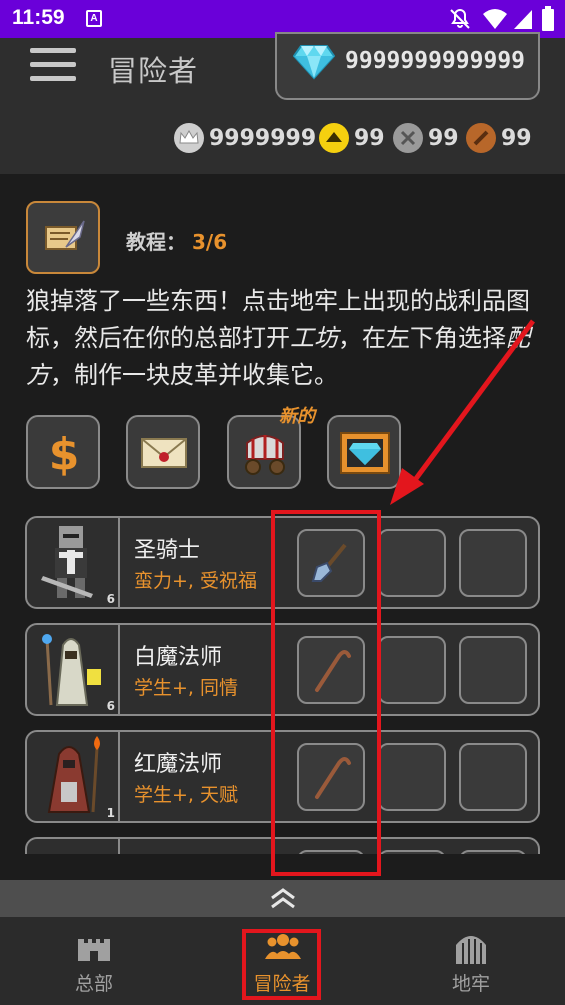 This screenshot has width=565, height=1005. Describe the element at coordinates (516, 138) in the screenshot. I see `bronze-token-value: 99` at that location.